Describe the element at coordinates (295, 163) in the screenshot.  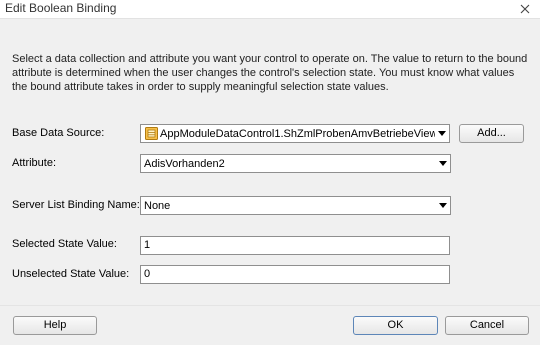
I see `attribute-combo: AdisVorhanden2` at that location.